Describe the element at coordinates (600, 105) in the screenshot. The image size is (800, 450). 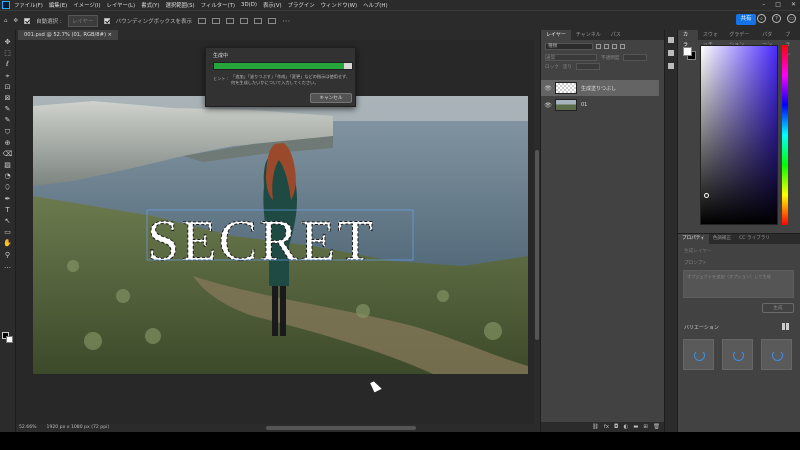
I see `layer-row-01: 👁 01` at that location.